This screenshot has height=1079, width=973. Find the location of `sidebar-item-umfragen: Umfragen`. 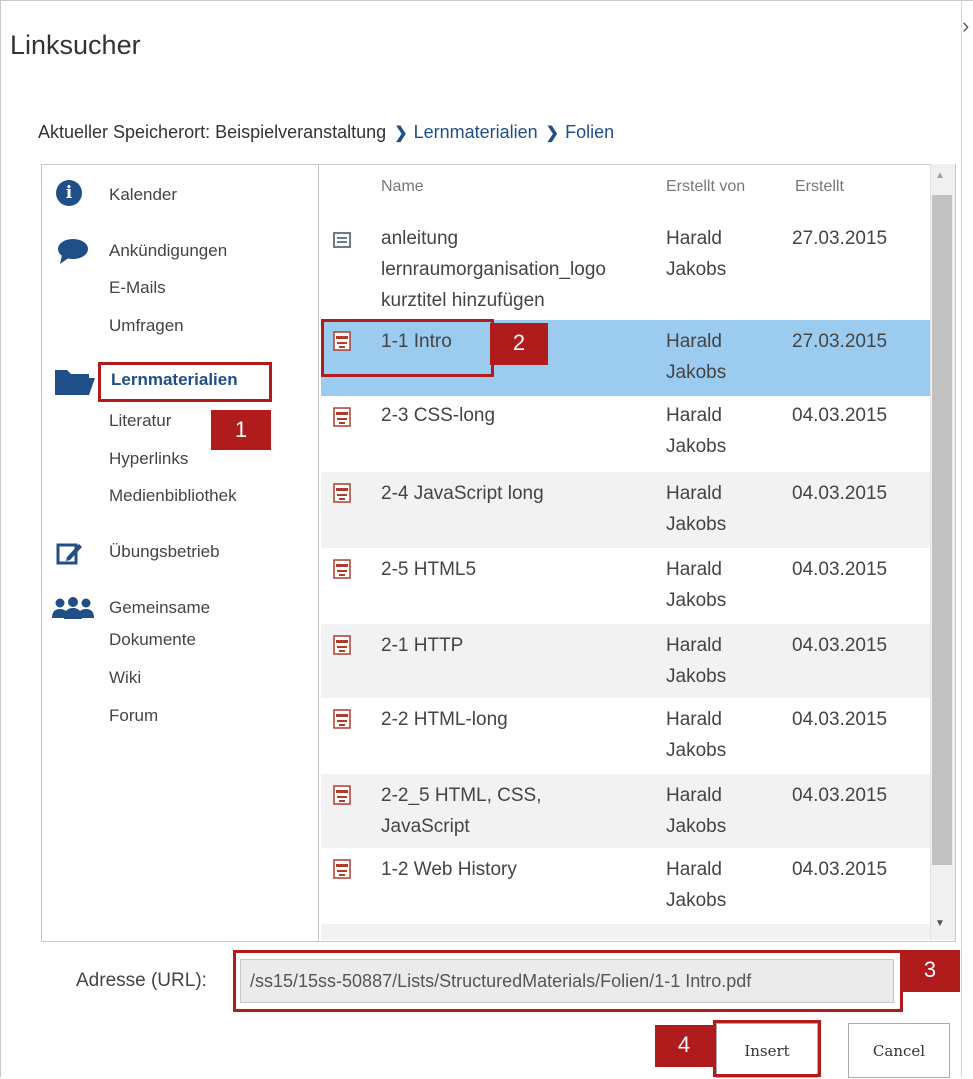

sidebar-item-umfragen: Umfragen is located at coordinates (146, 326).